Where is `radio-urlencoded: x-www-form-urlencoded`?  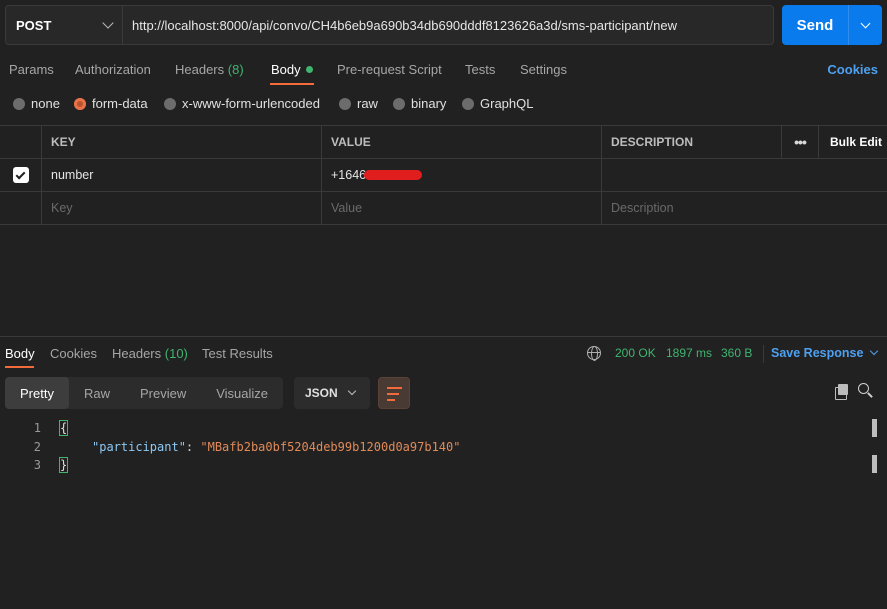
radio-urlencoded: x-www-form-urlencoded is located at coordinates (242, 103).